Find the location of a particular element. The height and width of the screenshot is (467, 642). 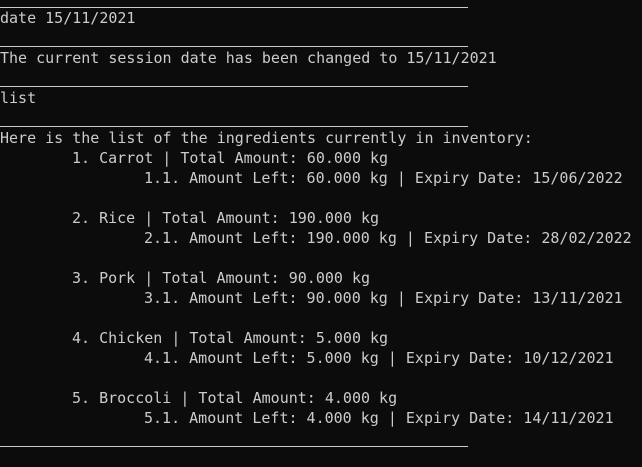

ingredient-header: 4. Chicken | Total Amount: 5.000 kg is located at coordinates (230, 338).